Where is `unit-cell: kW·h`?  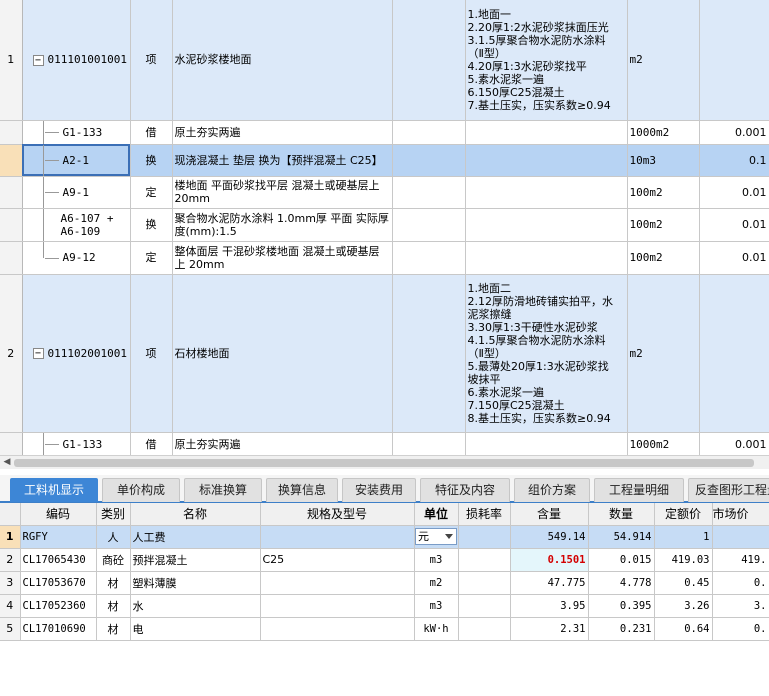 unit-cell: kW·h is located at coordinates (436, 629).